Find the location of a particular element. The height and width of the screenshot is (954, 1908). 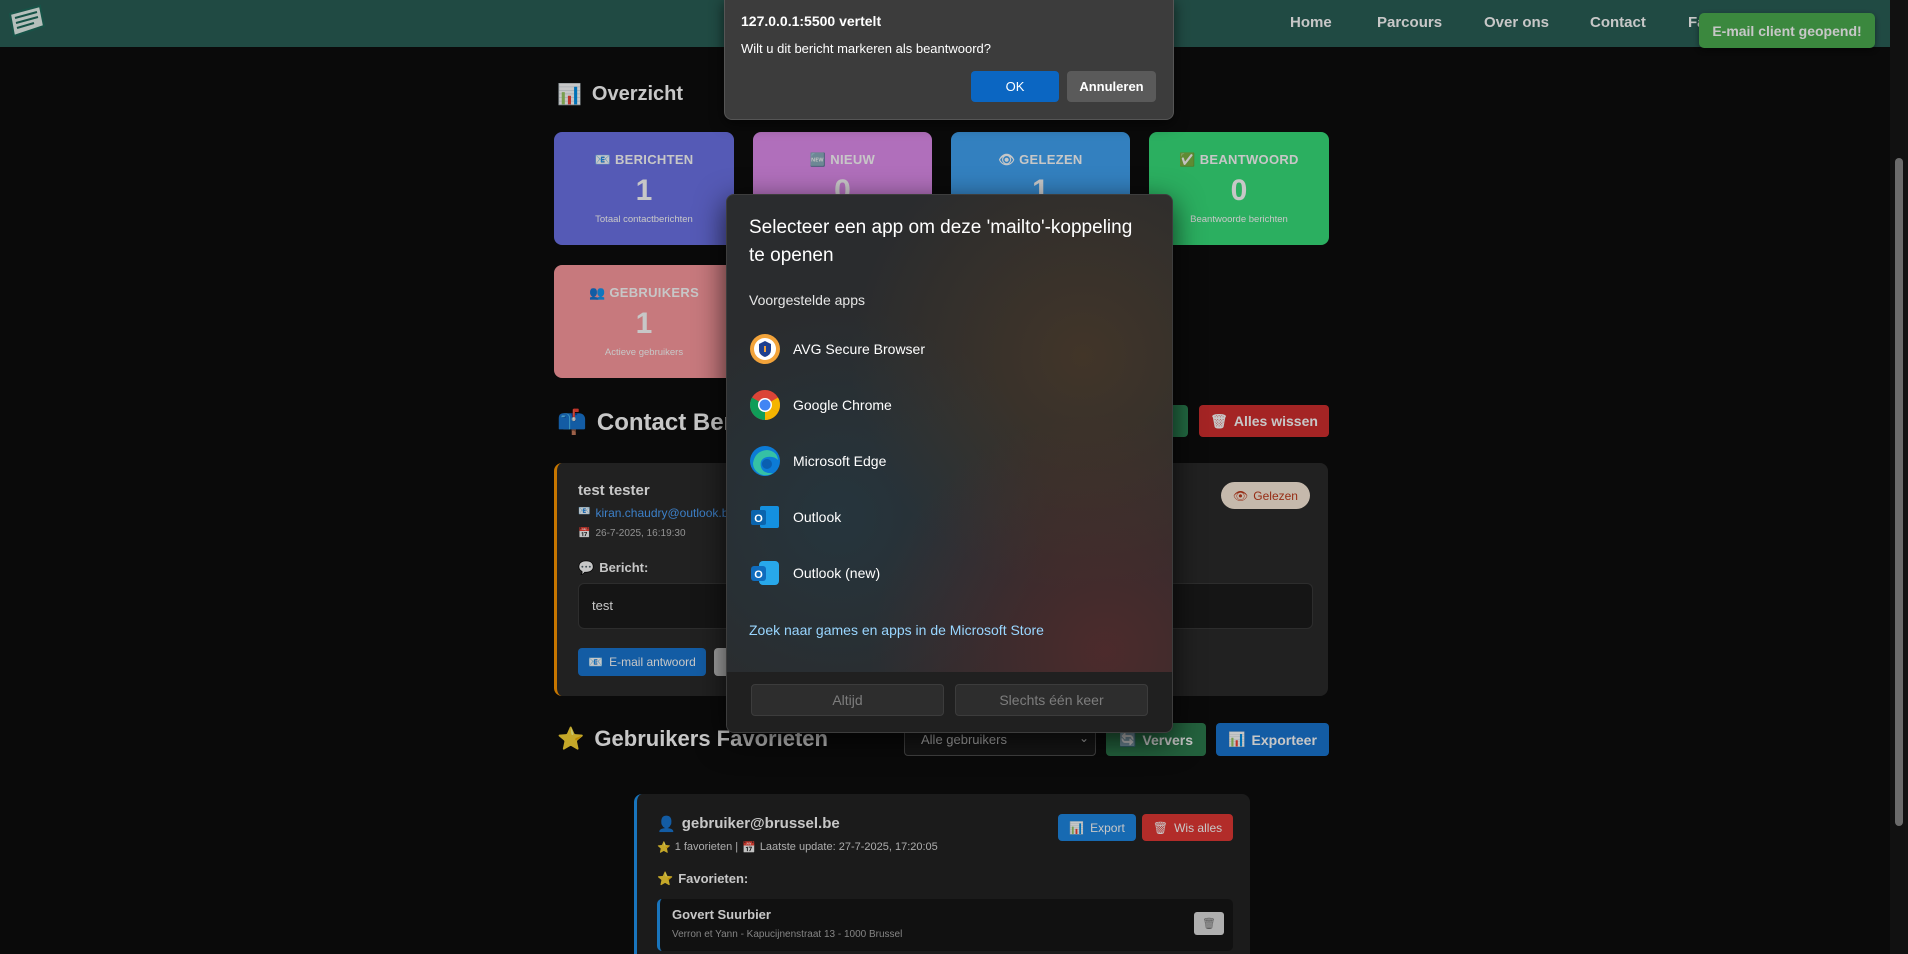

dialog-cancel-button: Annuleren is located at coordinates (1111, 86).